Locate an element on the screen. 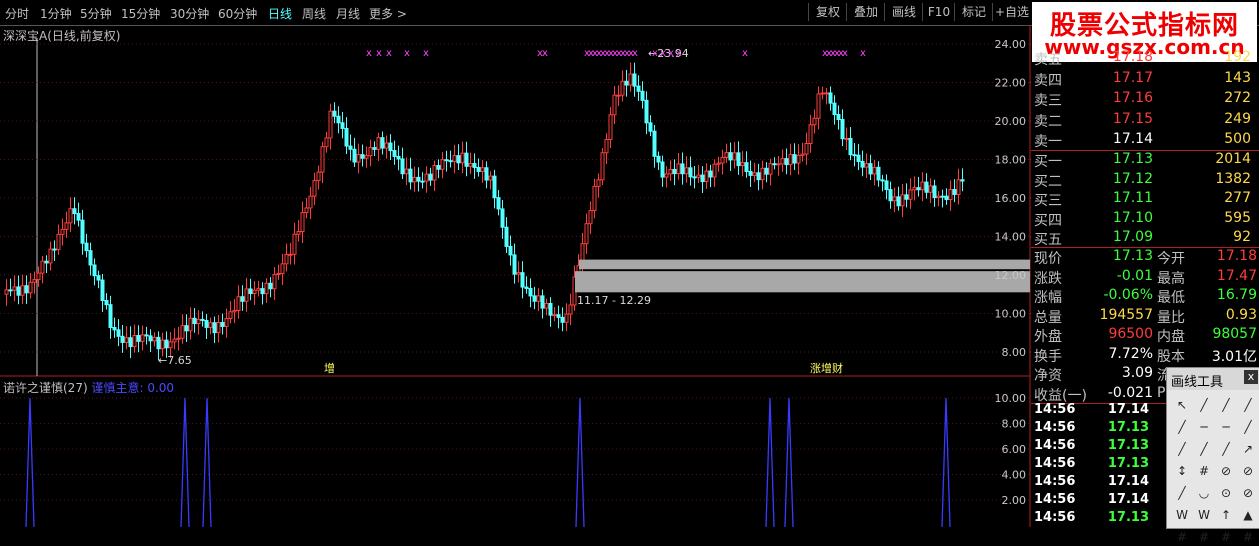  ask-row: 卖二 17.15 249 is located at coordinates (1145, 120).